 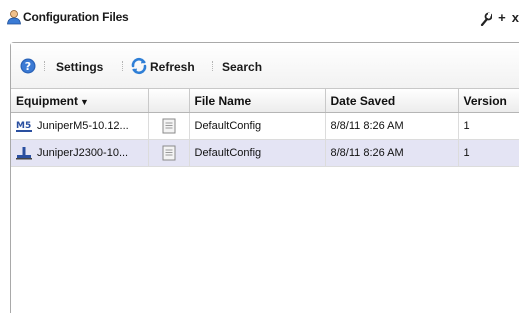 What do you see at coordinates (515, 18) in the screenshot?
I see `close-icon: x` at bounding box center [515, 18].